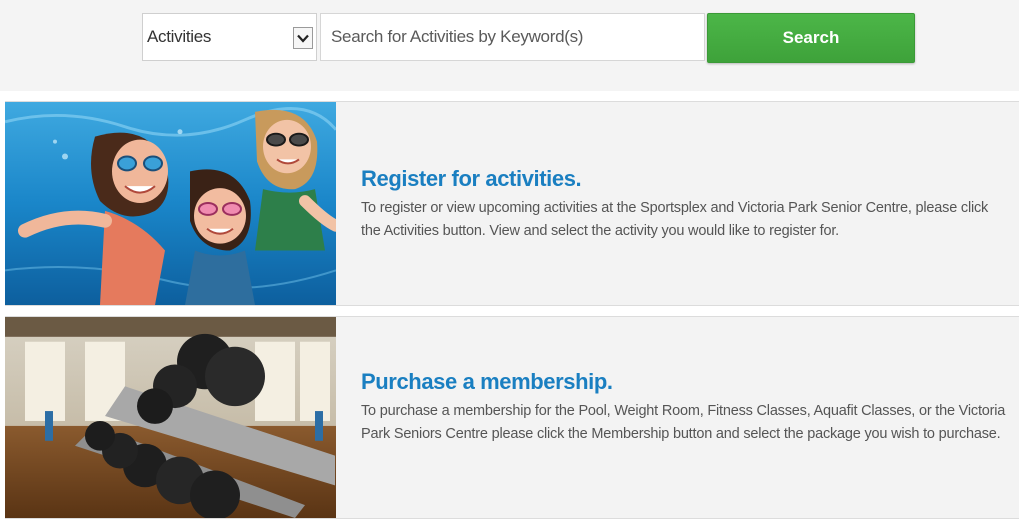 This screenshot has height=519, width=1019. I want to click on chevron-down-icon, so click(303, 38).